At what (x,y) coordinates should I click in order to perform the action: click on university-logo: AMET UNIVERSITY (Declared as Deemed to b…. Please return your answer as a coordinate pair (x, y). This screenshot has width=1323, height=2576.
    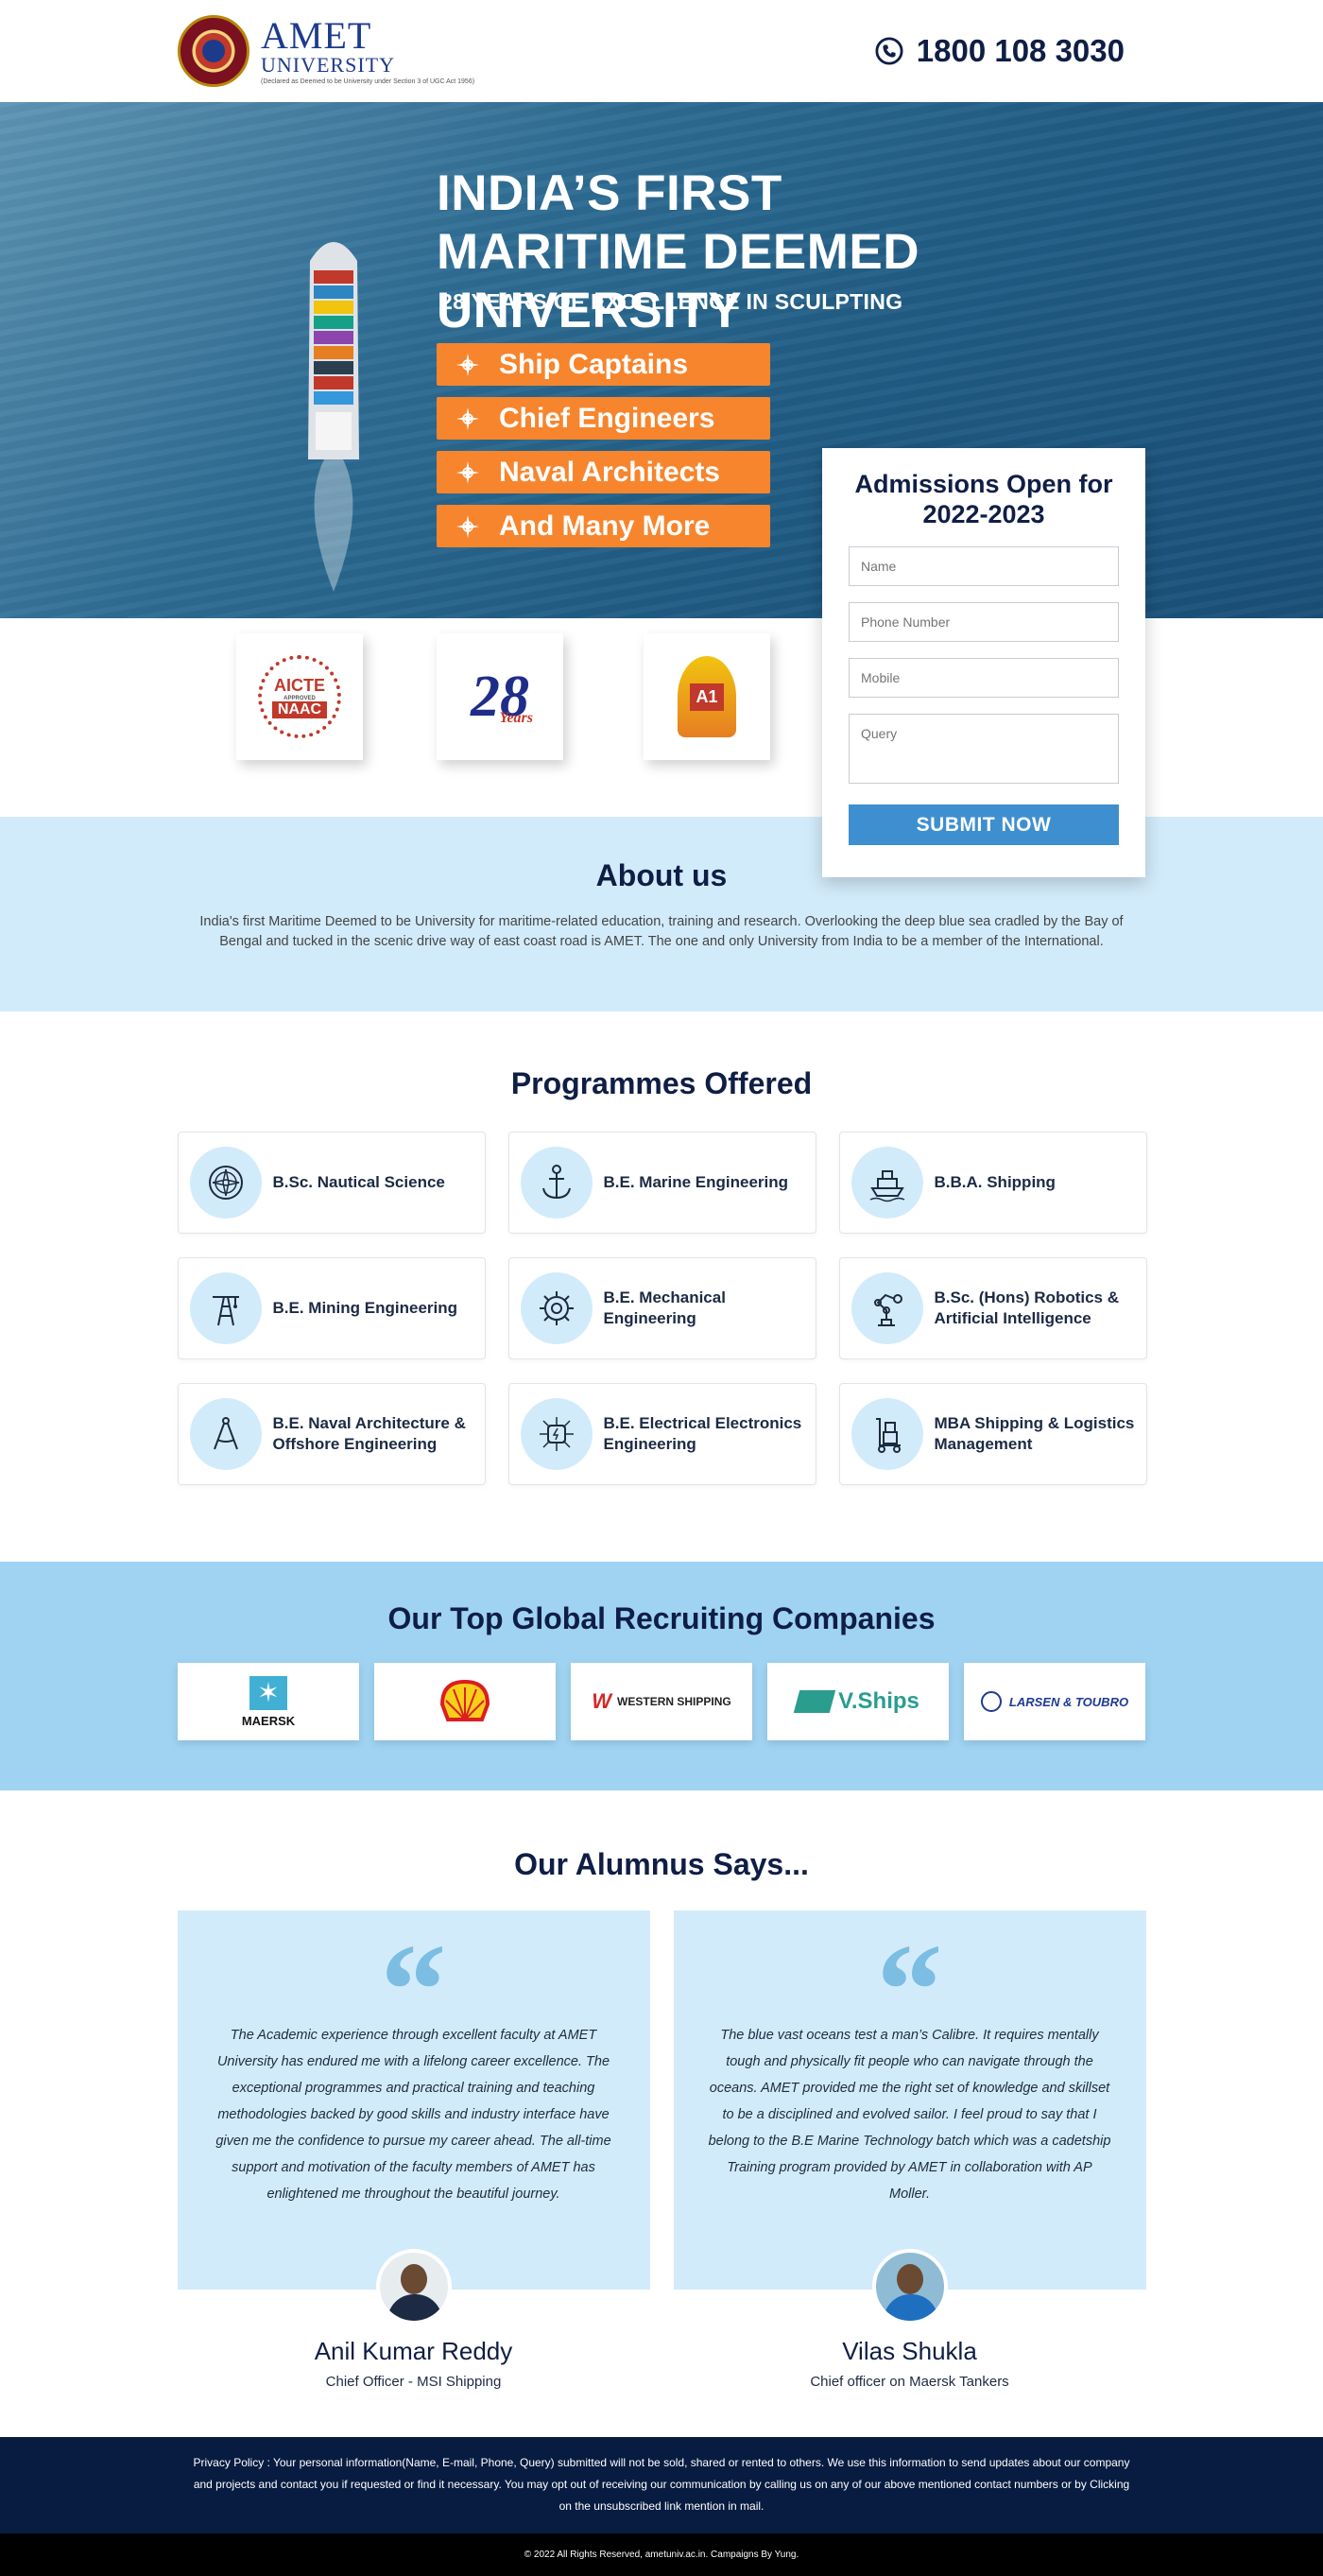
    Looking at the image, I should click on (326, 51).